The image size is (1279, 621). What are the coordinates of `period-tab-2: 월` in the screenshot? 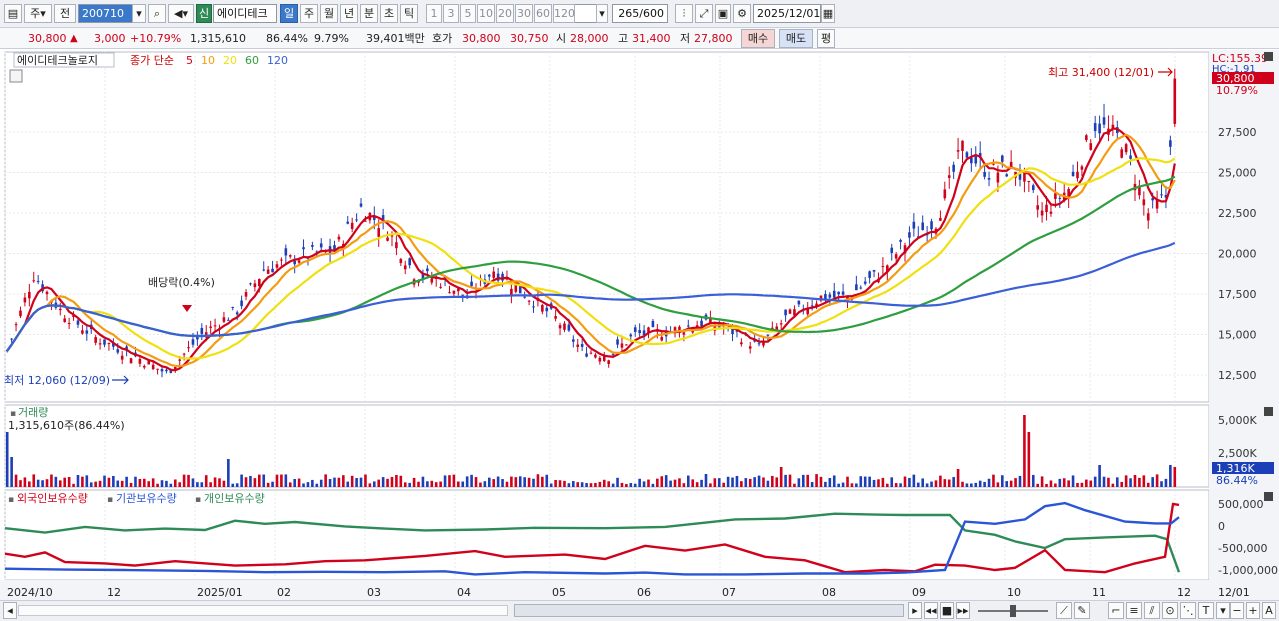 It's located at (329, 13).